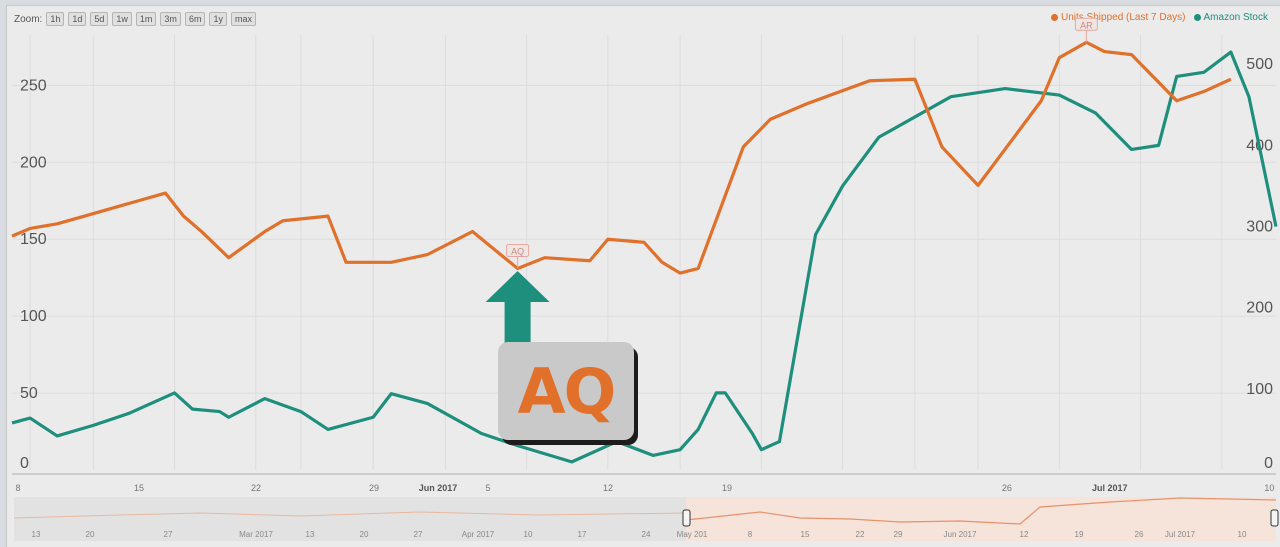 The image size is (1280, 547). I want to click on x-tick-label: 26, so click(1007, 488).